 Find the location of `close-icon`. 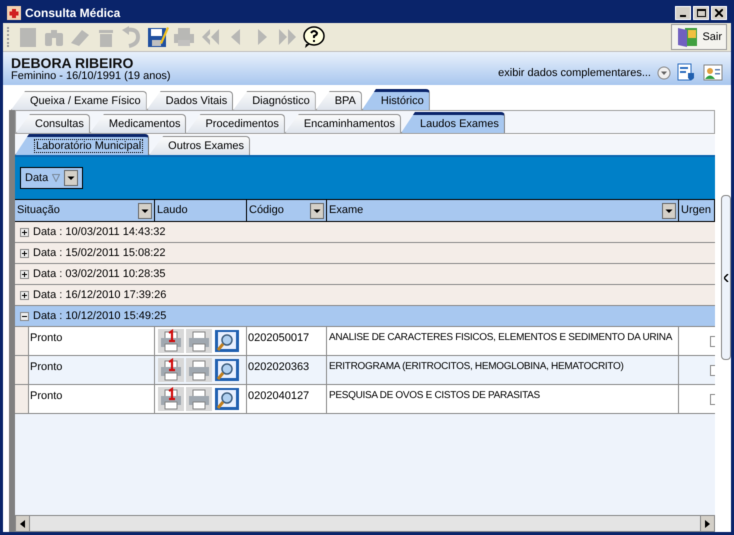

close-icon is located at coordinates (719, 13).